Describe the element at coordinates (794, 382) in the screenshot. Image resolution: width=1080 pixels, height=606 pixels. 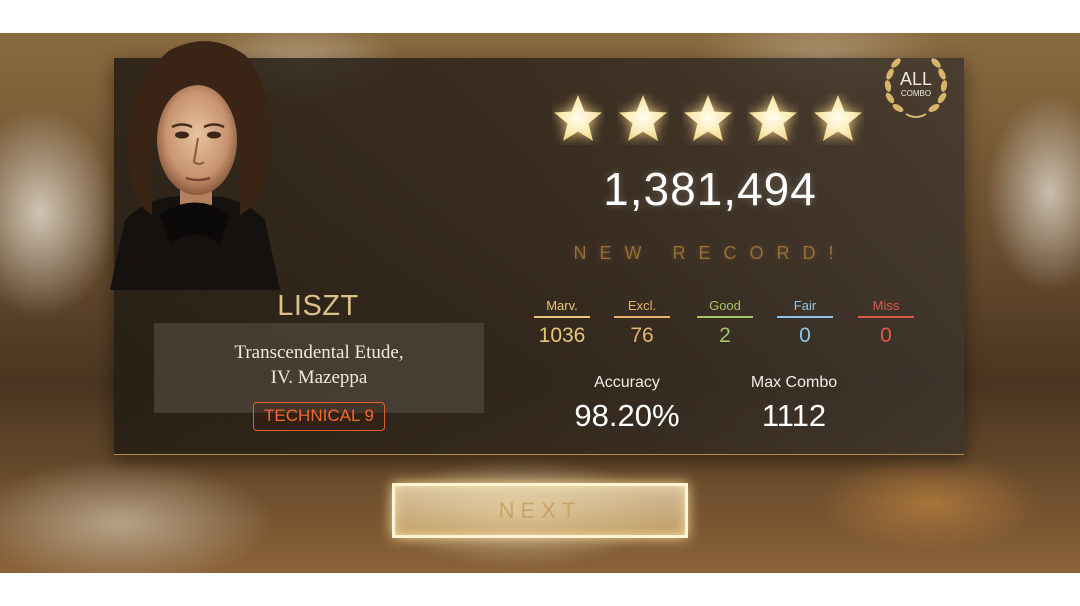
I see `max-combo-label: Max Combo` at that location.